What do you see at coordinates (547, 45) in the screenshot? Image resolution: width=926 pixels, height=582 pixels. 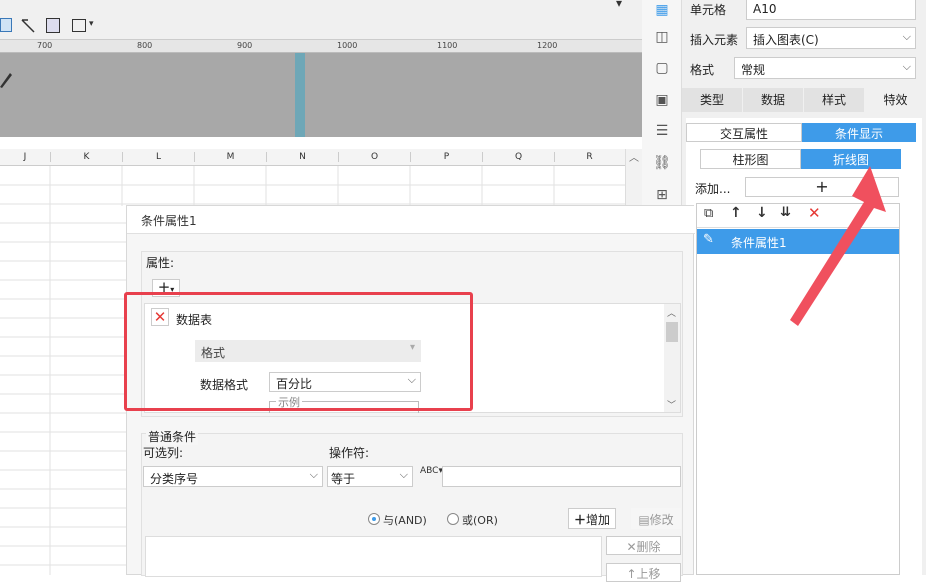 I see `ruler-tick: 1200` at bounding box center [547, 45].